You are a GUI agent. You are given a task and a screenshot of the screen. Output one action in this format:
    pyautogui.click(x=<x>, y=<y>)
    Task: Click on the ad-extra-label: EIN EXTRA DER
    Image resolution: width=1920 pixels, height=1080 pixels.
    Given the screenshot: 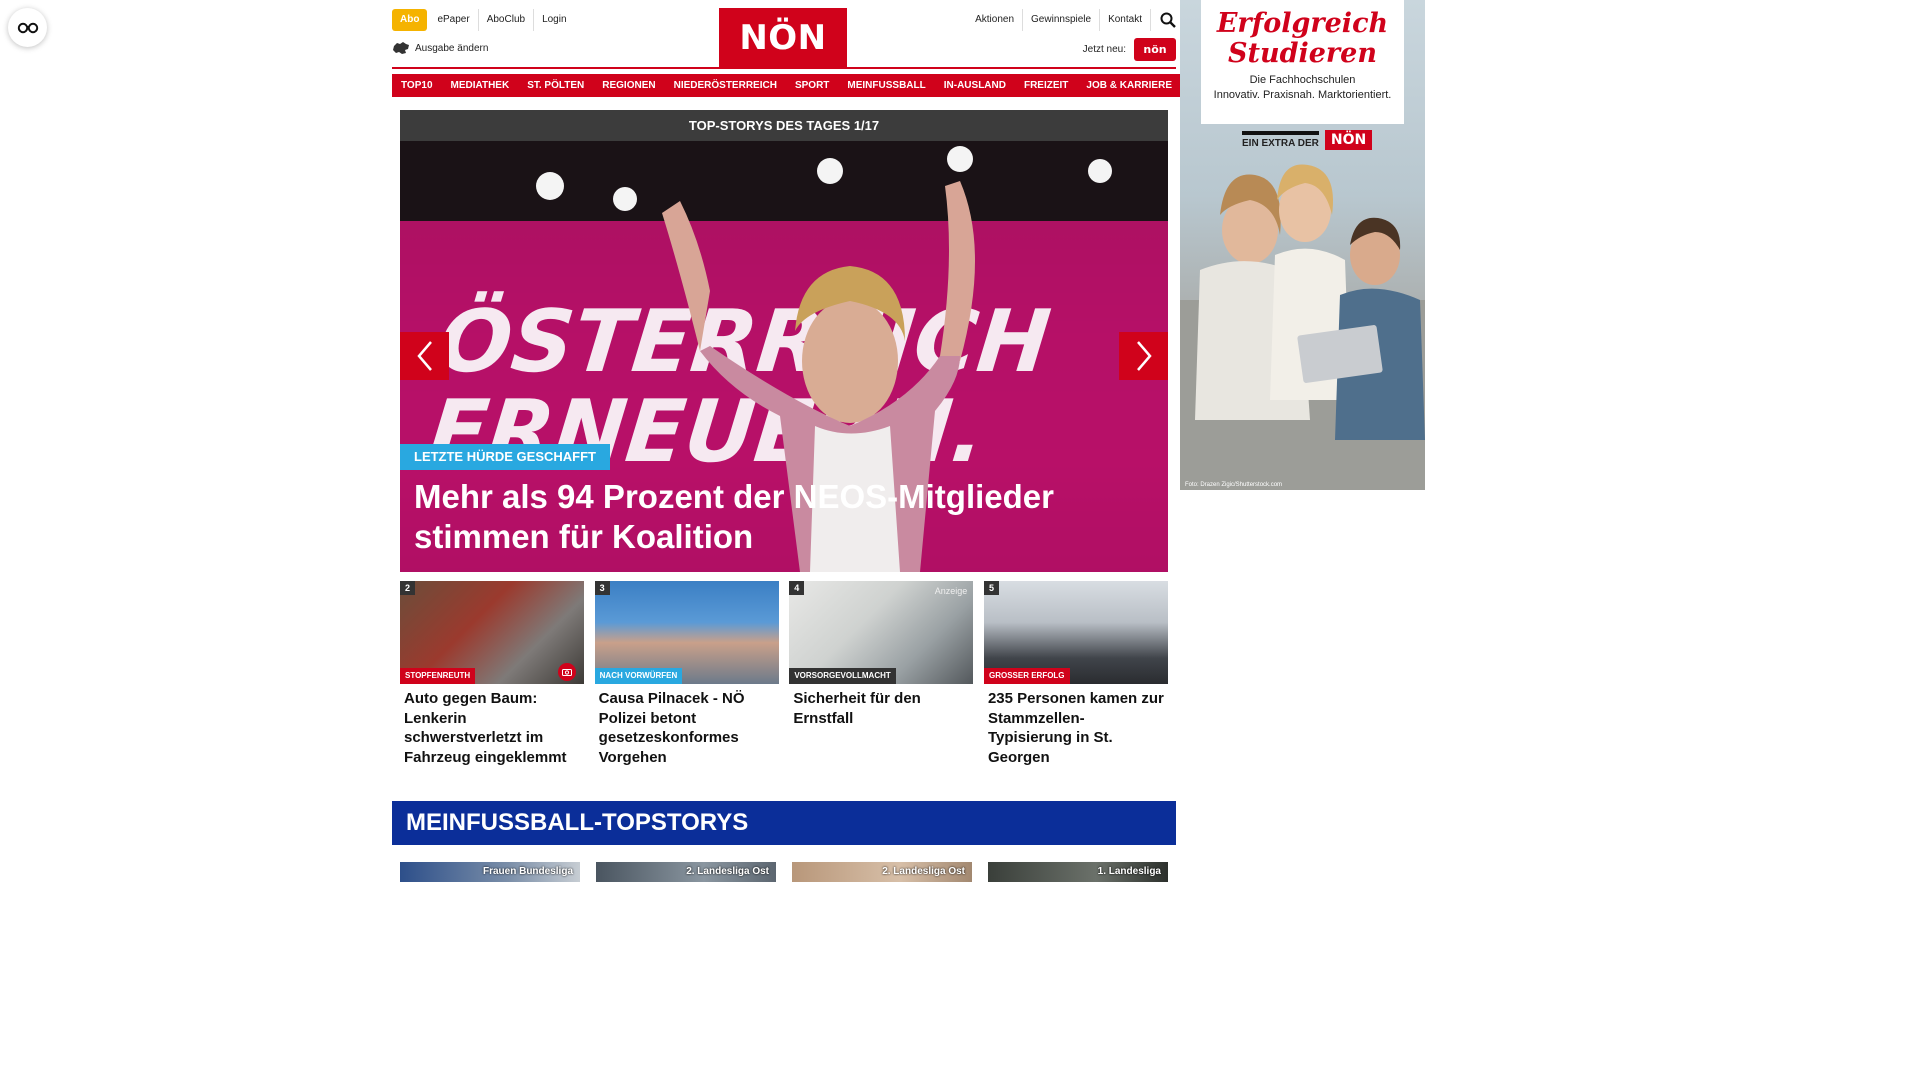 What is the action you would take?
    pyautogui.click(x=1280, y=140)
    